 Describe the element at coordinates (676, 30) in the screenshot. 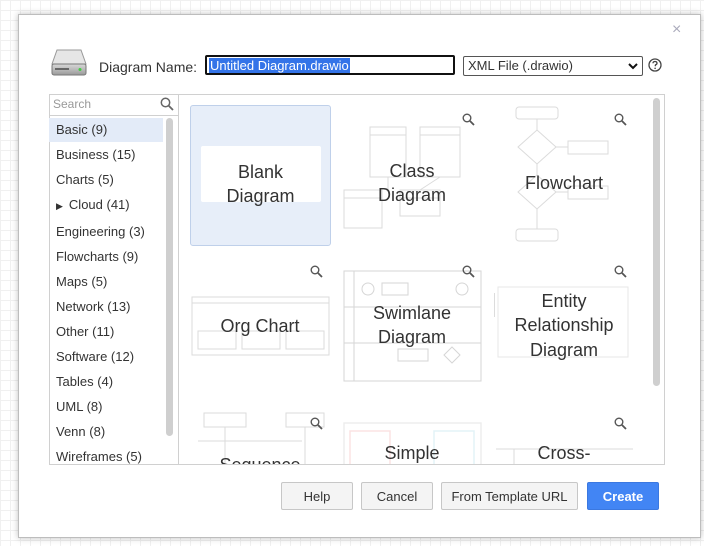

I see `close-icon: ×` at that location.